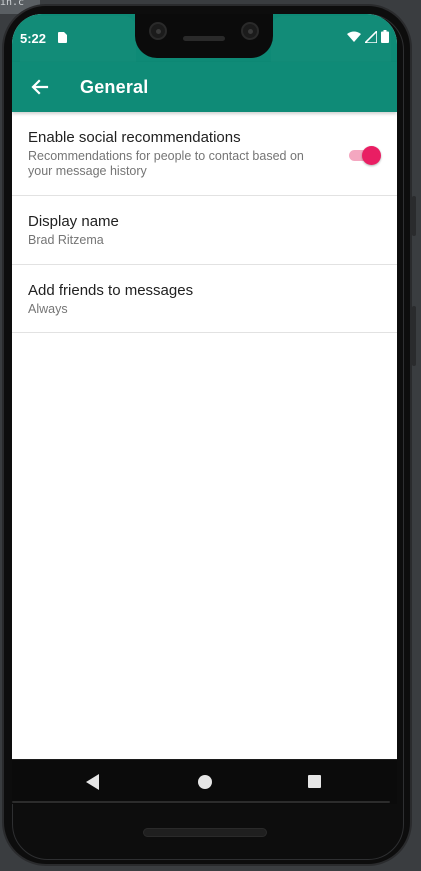  I want to click on nav-home-icon, so click(205, 782).